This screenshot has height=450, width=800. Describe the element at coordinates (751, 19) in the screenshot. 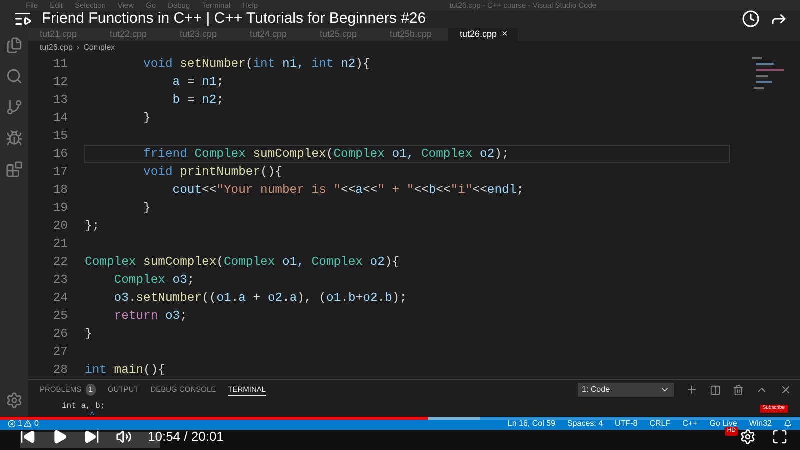

I see `clock-icon` at that location.